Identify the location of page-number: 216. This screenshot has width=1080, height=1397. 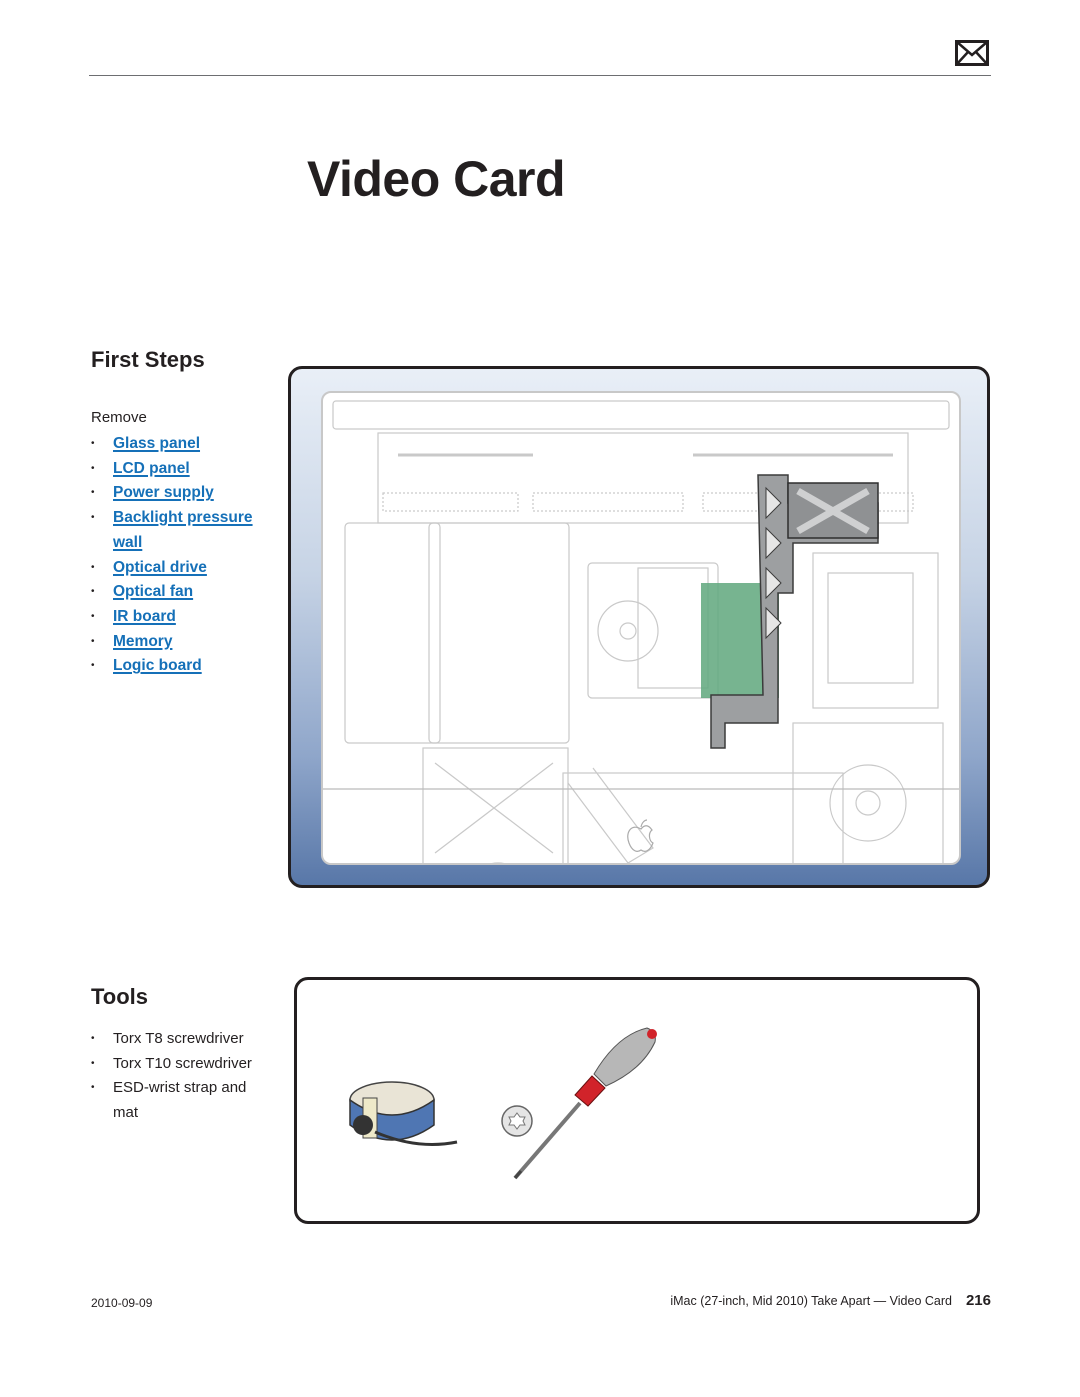
(978, 1300).